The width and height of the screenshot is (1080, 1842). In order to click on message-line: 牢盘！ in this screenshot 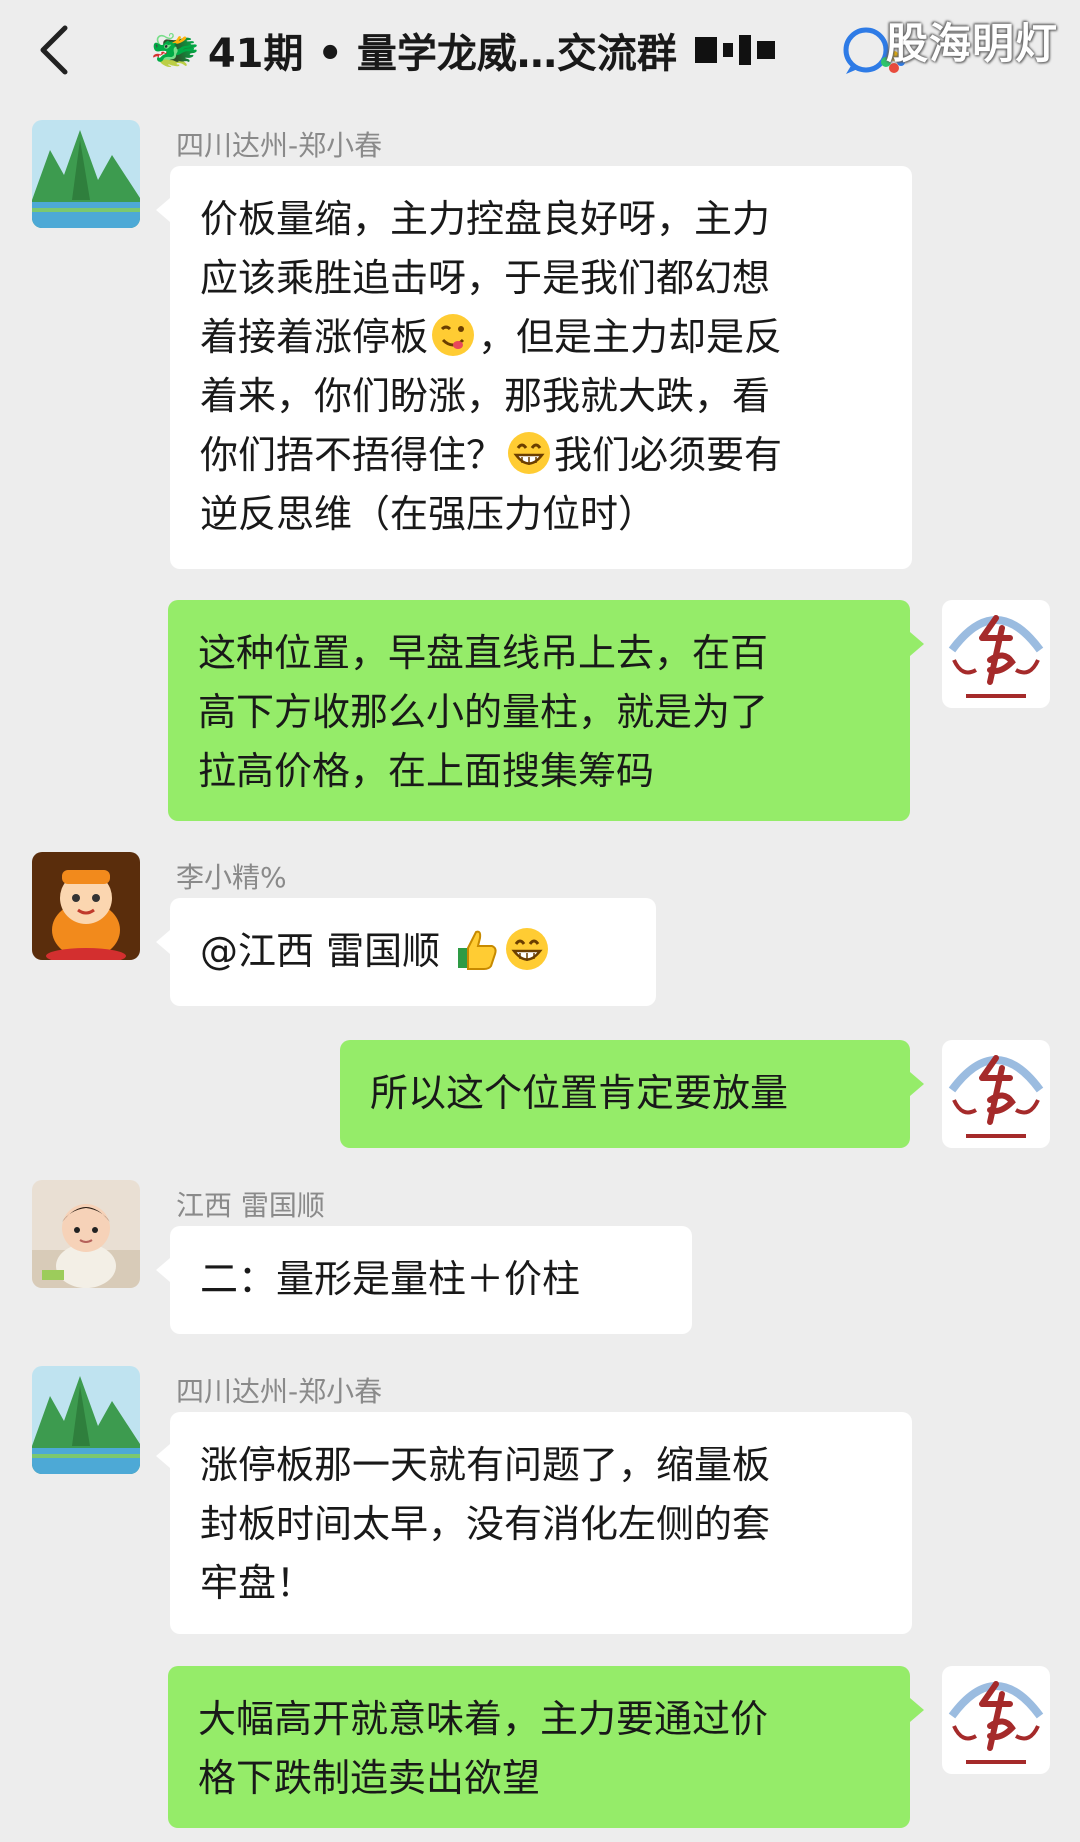, I will do `click(257, 1583)`.